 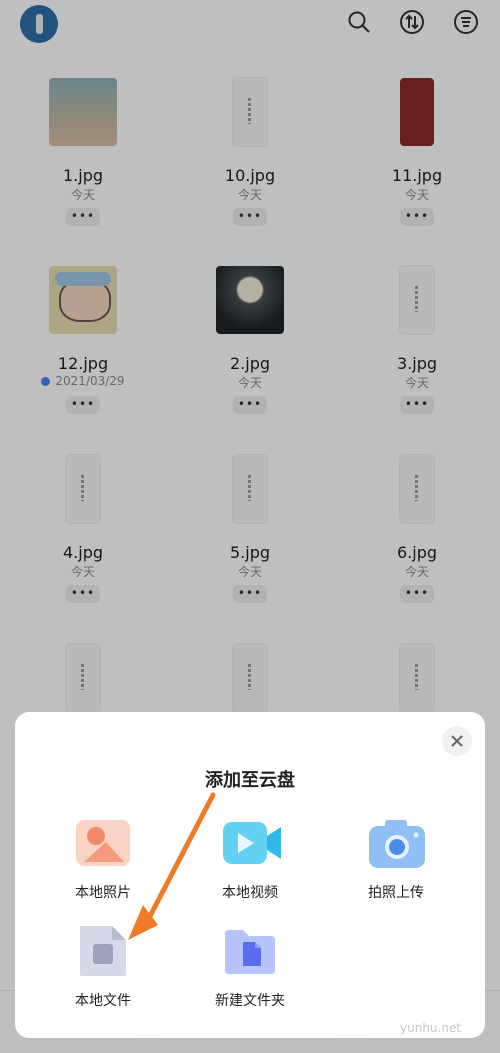 What do you see at coordinates (250, 780) in the screenshot?
I see `sheet-title: 添加至云盘` at bounding box center [250, 780].